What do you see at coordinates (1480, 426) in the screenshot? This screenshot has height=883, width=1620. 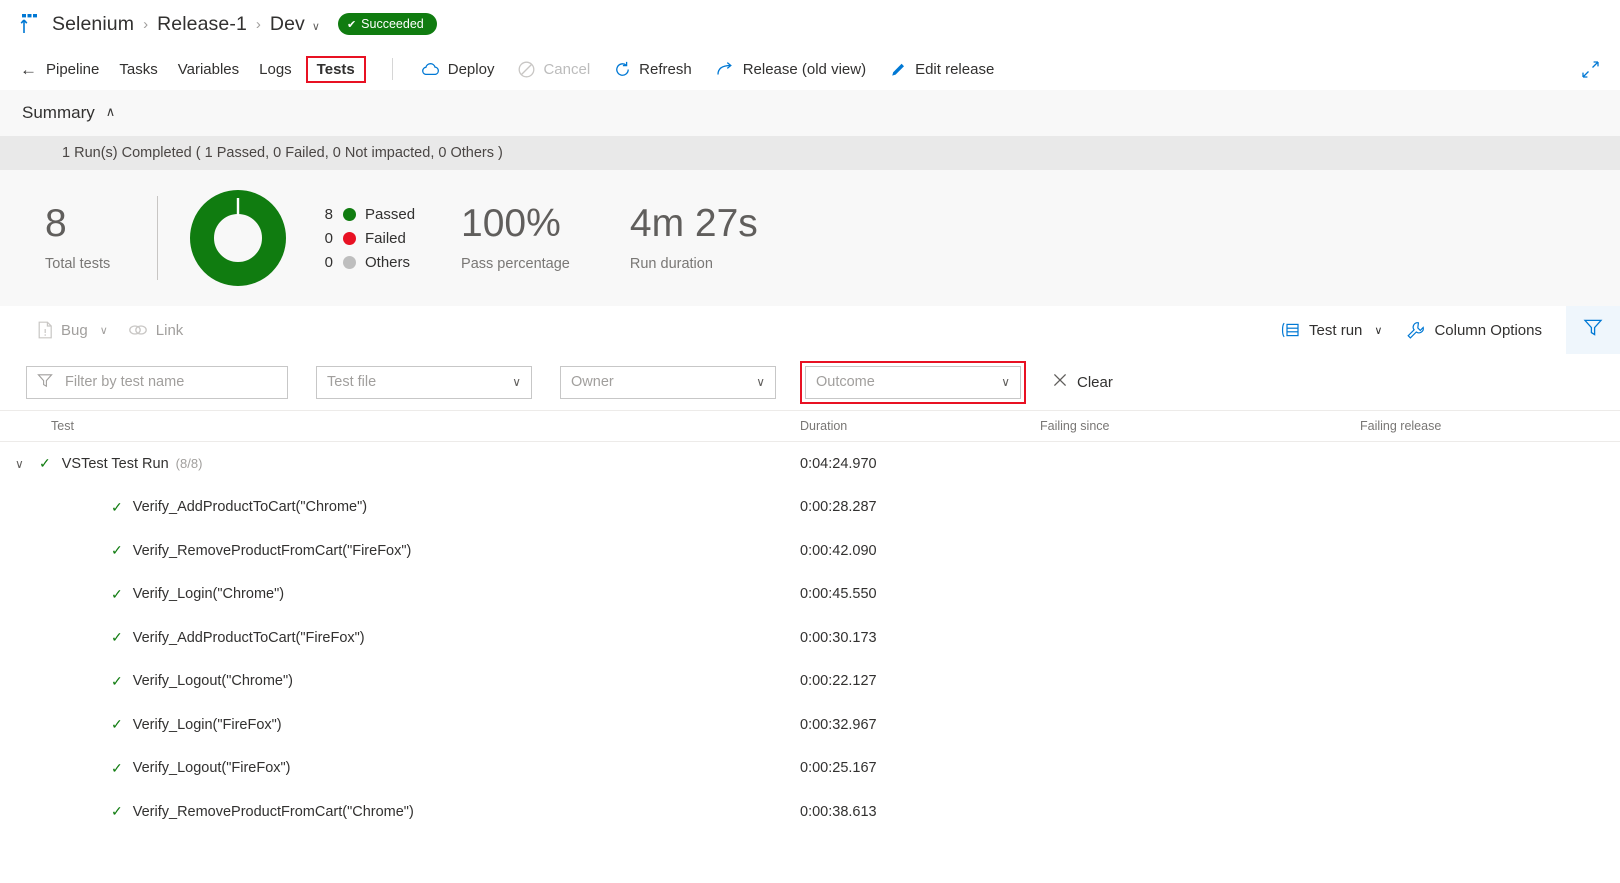 I see `column-header-failing-release: Failing release` at bounding box center [1480, 426].